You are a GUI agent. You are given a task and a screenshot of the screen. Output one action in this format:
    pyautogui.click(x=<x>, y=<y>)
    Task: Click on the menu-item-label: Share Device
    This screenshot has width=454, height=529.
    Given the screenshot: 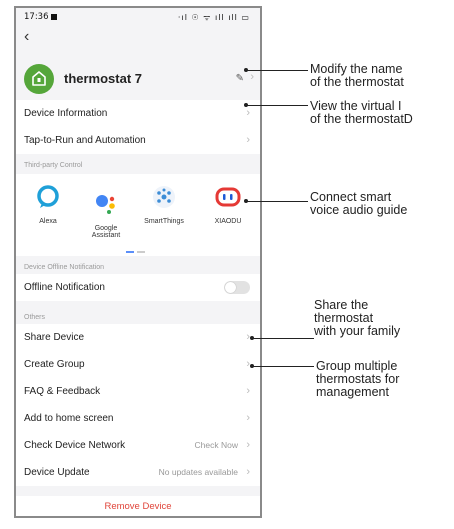 What is the action you would take?
    pyautogui.click(x=54, y=337)
    